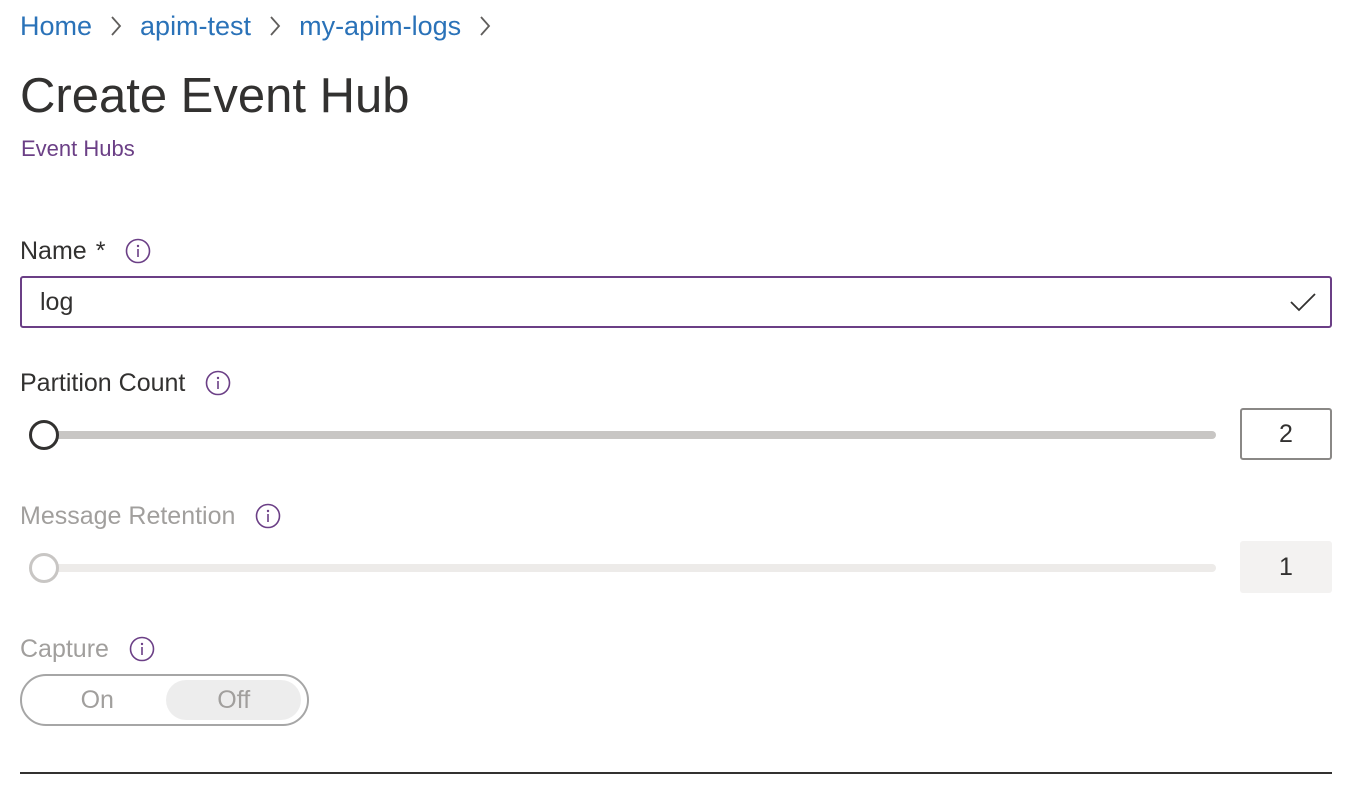  Describe the element at coordinates (1286, 434) in the screenshot. I see `partition-count-value: 2` at that location.